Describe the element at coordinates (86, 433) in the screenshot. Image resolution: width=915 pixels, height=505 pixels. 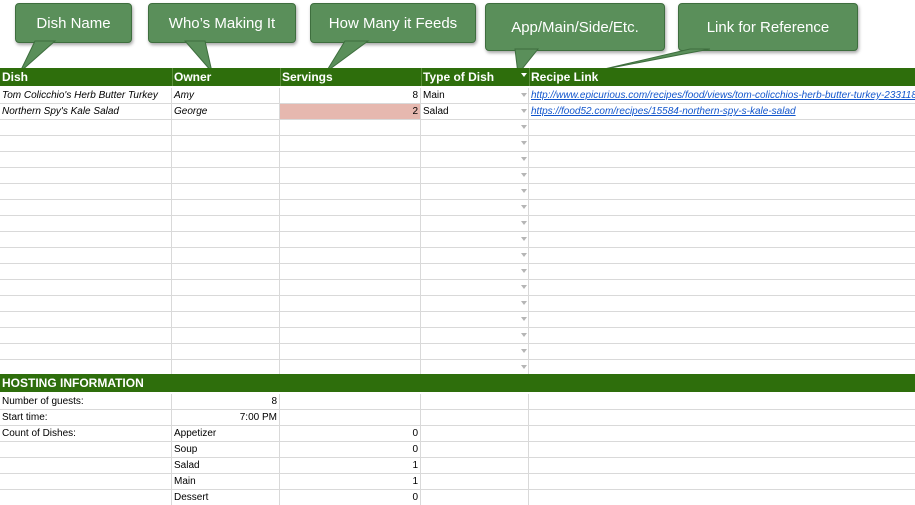
I see `count-label: Count of Dishes:` at that location.